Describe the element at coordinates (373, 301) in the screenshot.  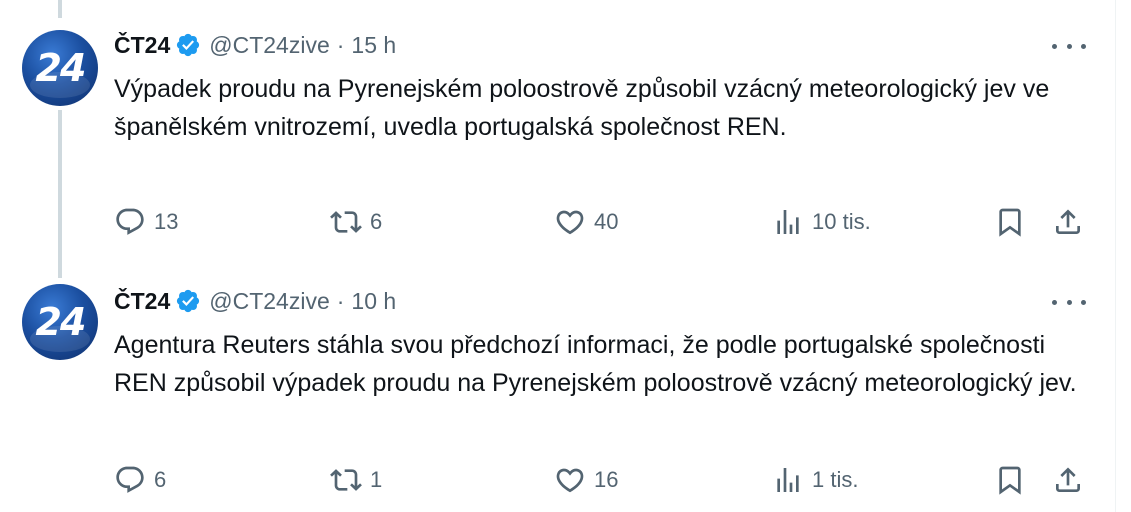
I see `timestamp: 10 h` at that location.